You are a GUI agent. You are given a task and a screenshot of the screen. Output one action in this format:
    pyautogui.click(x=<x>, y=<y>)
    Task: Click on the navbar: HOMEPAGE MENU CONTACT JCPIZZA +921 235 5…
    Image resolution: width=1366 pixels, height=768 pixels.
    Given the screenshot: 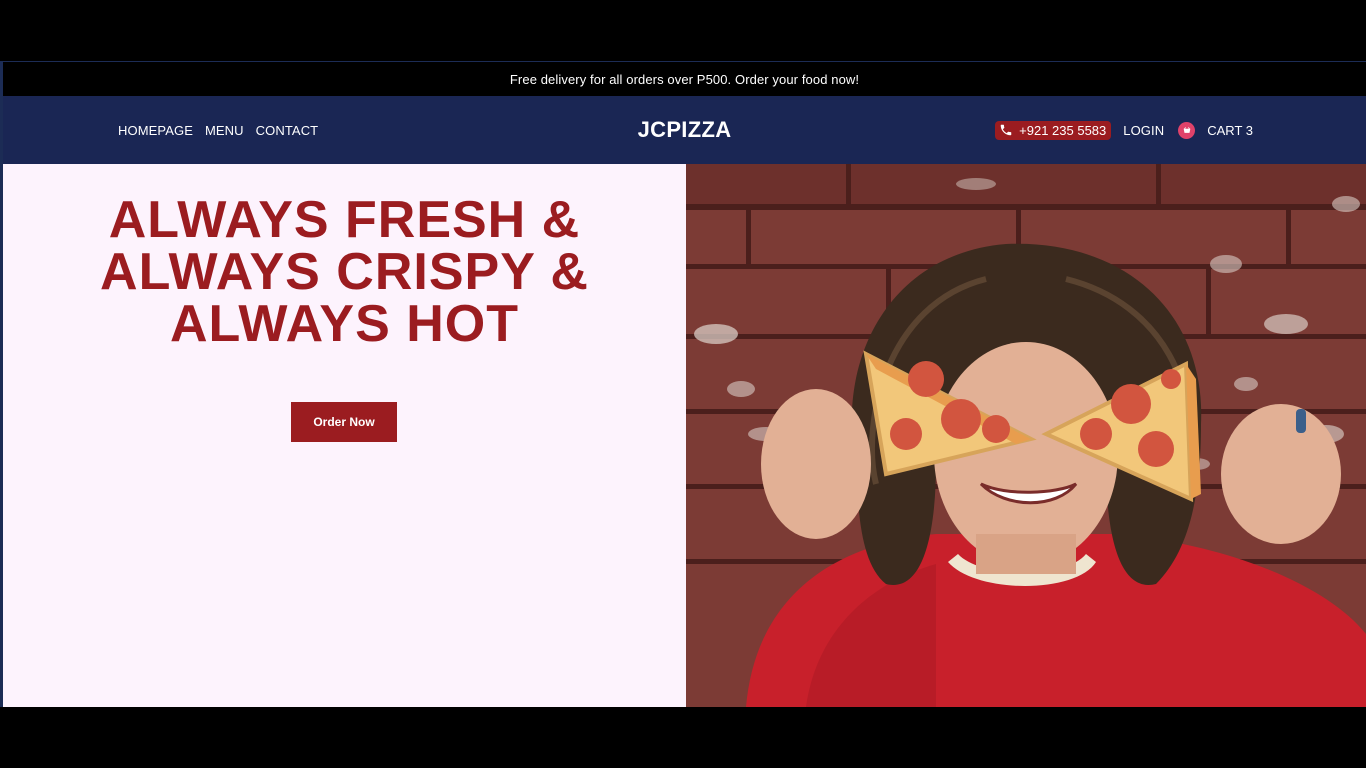 What is the action you would take?
    pyautogui.click(x=684, y=130)
    